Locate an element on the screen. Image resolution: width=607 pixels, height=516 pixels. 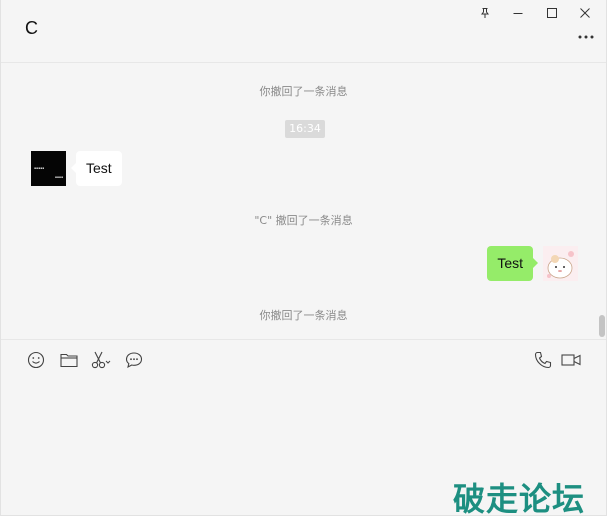
maximize-icon is located at coordinates (552, 13).